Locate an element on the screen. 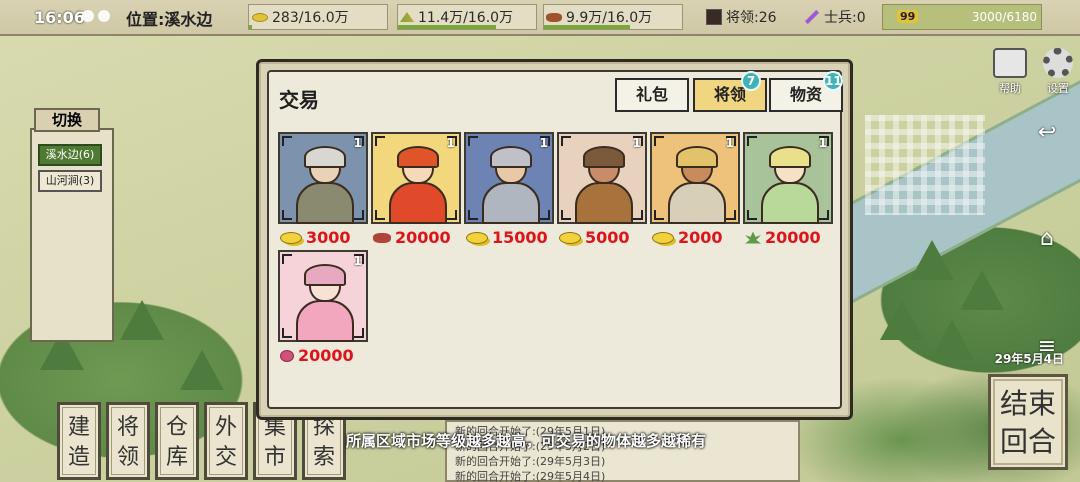 This screenshot has width=1080, height=482. general-card-warrior: 1 is located at coordinates (602, 178).